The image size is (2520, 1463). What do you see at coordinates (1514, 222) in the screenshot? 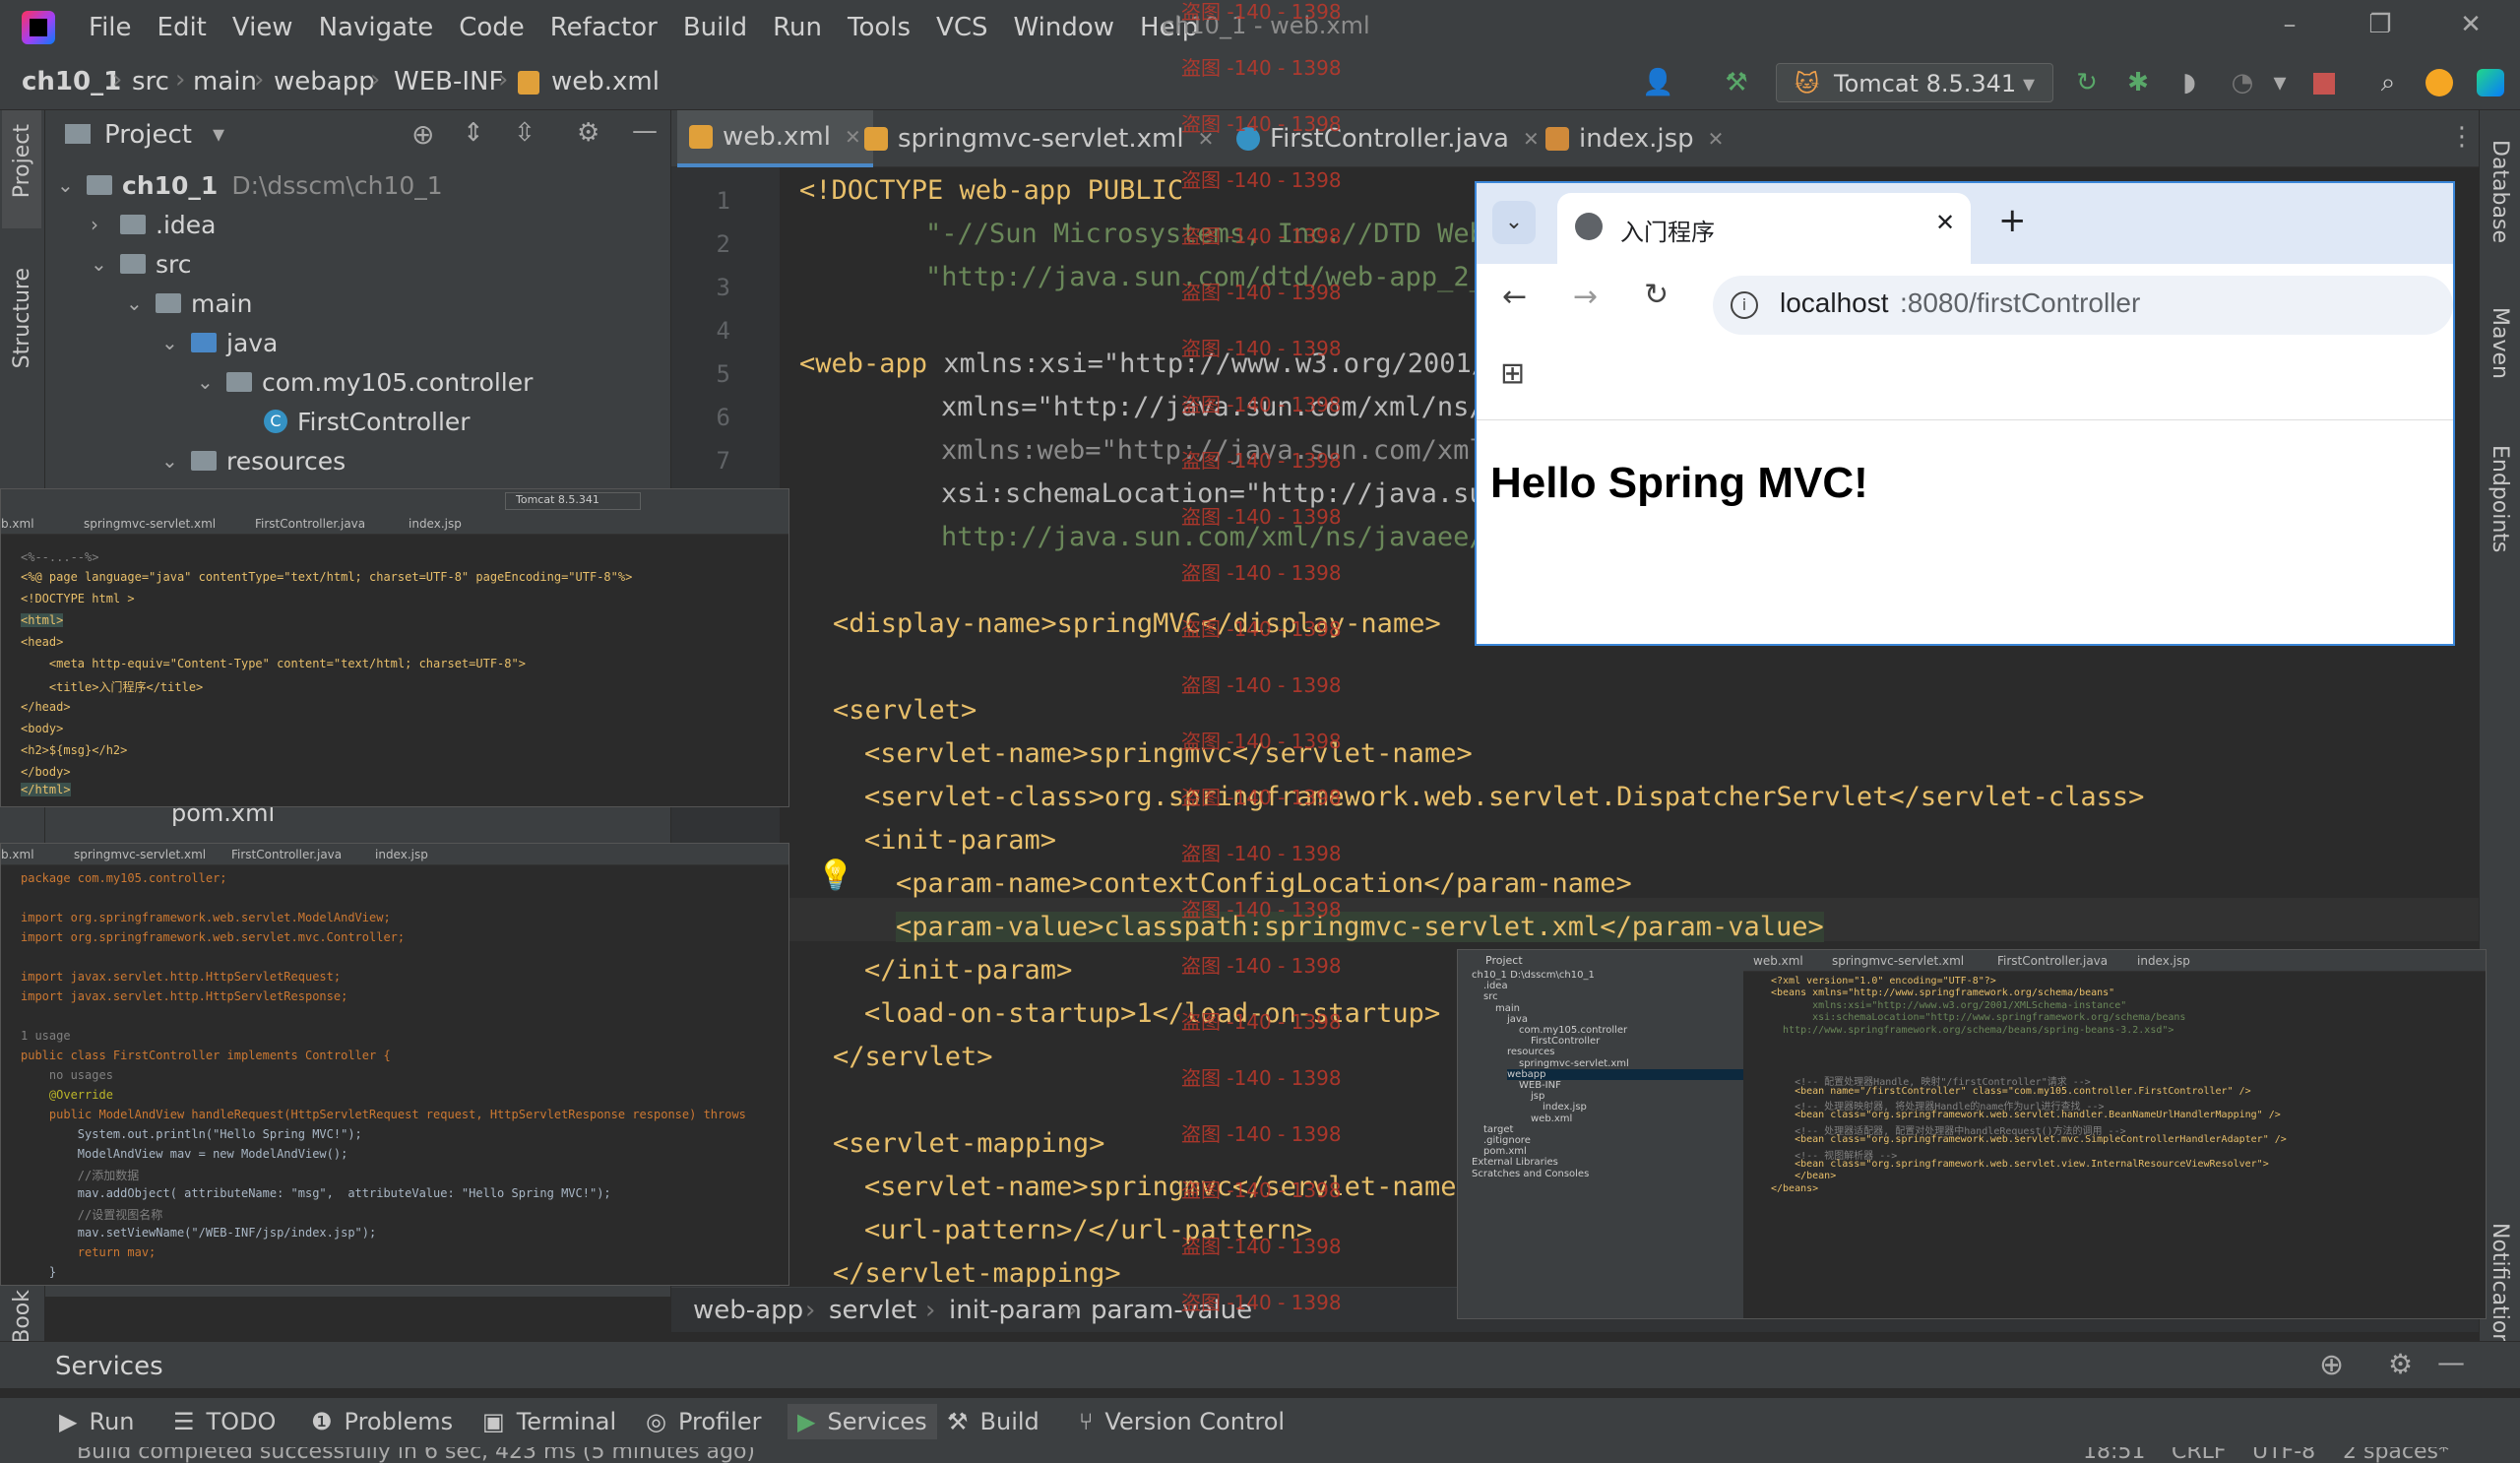
I see `tab-list-chevron-icon: ⌄` at bounding box center [1514, 222].